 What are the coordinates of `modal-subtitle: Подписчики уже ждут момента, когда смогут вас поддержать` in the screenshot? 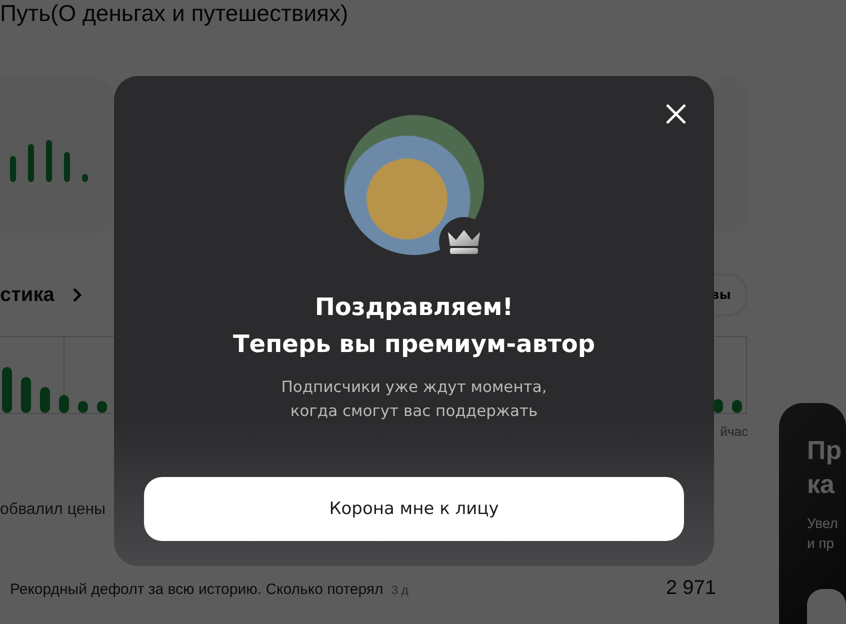 It's located at (414, 399).